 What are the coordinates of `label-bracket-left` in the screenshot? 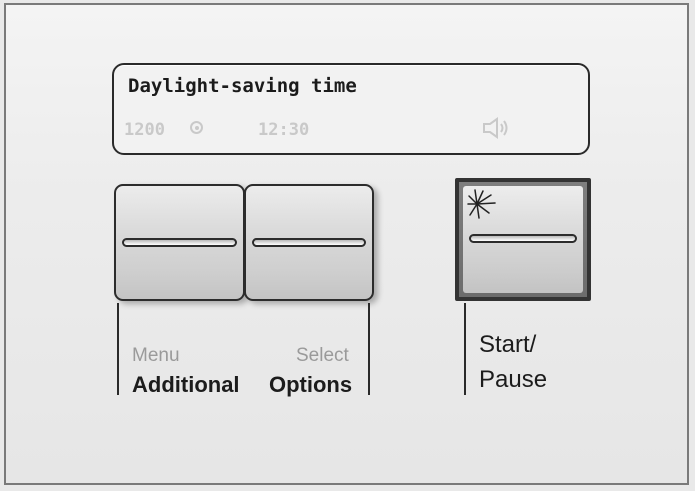 It's located at (118, 349).